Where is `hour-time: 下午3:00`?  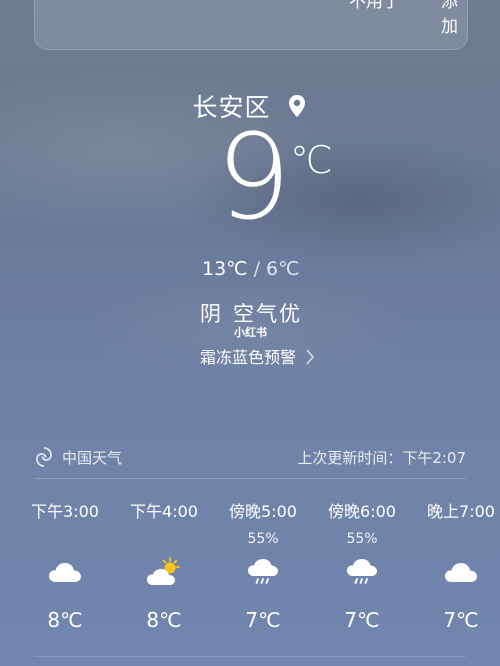 hour-time: 下午3:00 is located at coordinates (65, 511).